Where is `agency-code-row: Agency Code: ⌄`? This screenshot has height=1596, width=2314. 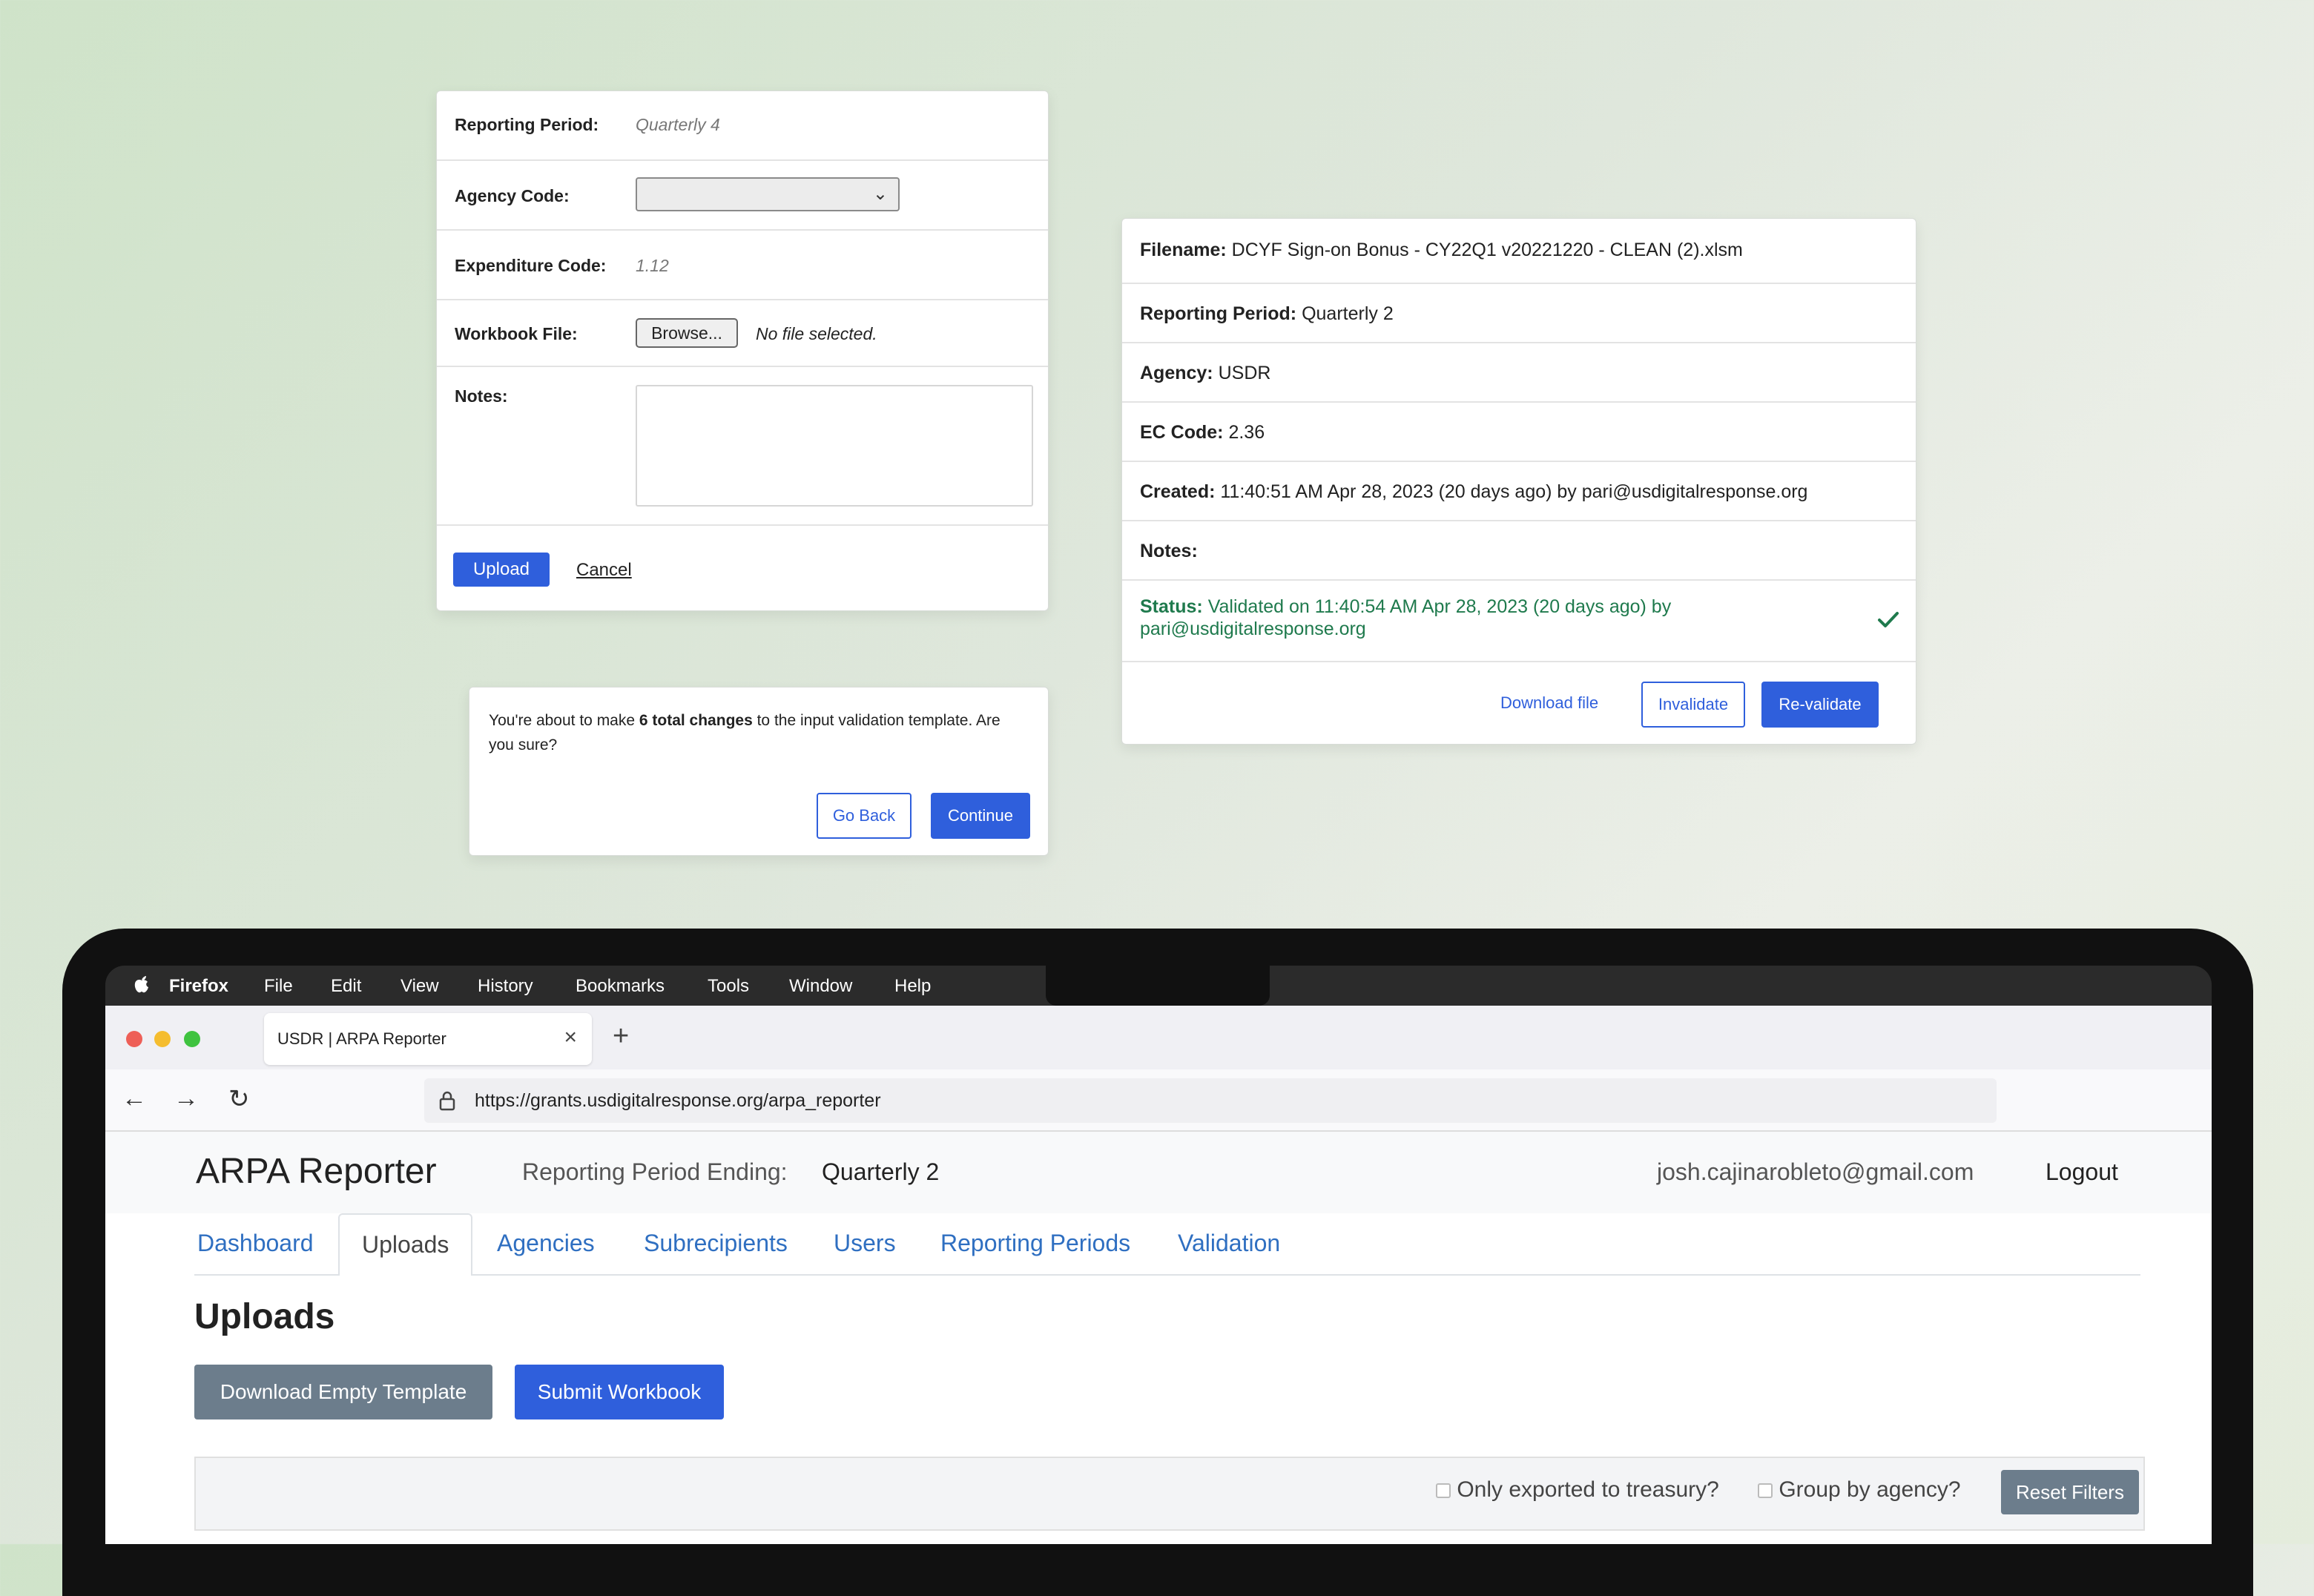 agency-code-row: Agency Code: ⌄ is located at coordinates (742, 196).